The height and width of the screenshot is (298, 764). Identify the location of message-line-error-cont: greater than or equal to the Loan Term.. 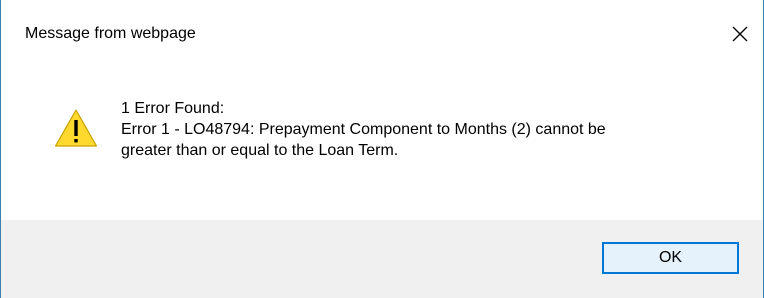
(260, 150).